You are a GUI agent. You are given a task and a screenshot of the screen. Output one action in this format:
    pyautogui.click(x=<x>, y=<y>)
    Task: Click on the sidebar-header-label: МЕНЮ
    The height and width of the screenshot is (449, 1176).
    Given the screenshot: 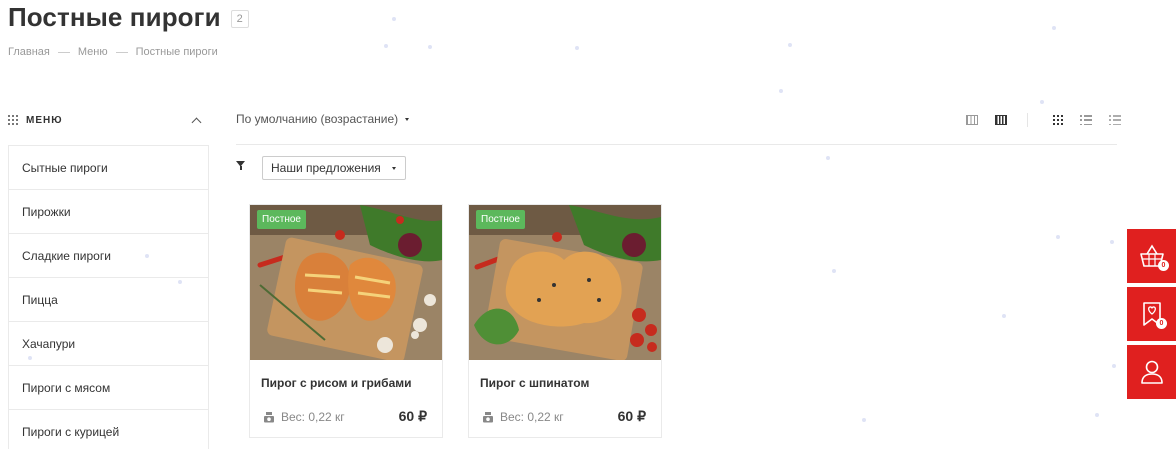 What is the action you would take?
    pyautogui.click(x=44, y=120)
    